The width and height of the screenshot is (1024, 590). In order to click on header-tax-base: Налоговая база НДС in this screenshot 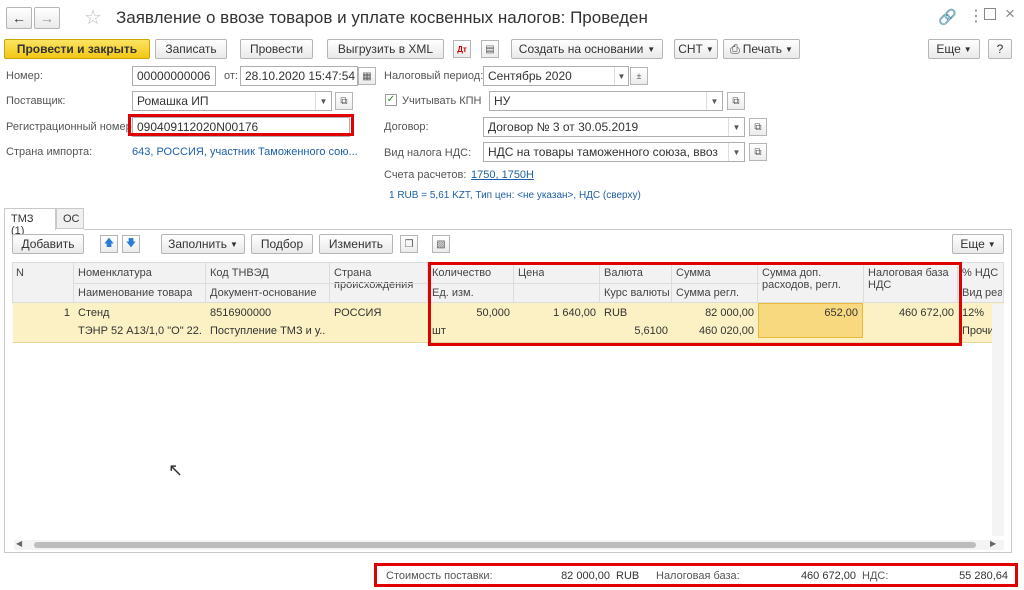, I will do `click(913, 279)`.